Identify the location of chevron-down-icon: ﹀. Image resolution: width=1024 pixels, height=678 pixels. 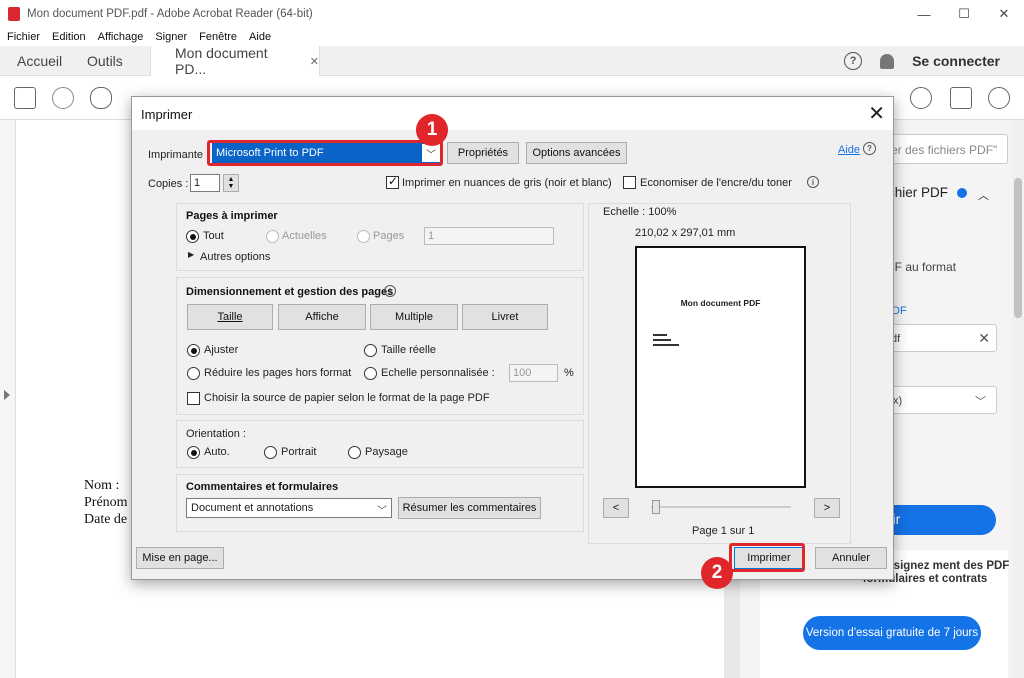
(382, 511).